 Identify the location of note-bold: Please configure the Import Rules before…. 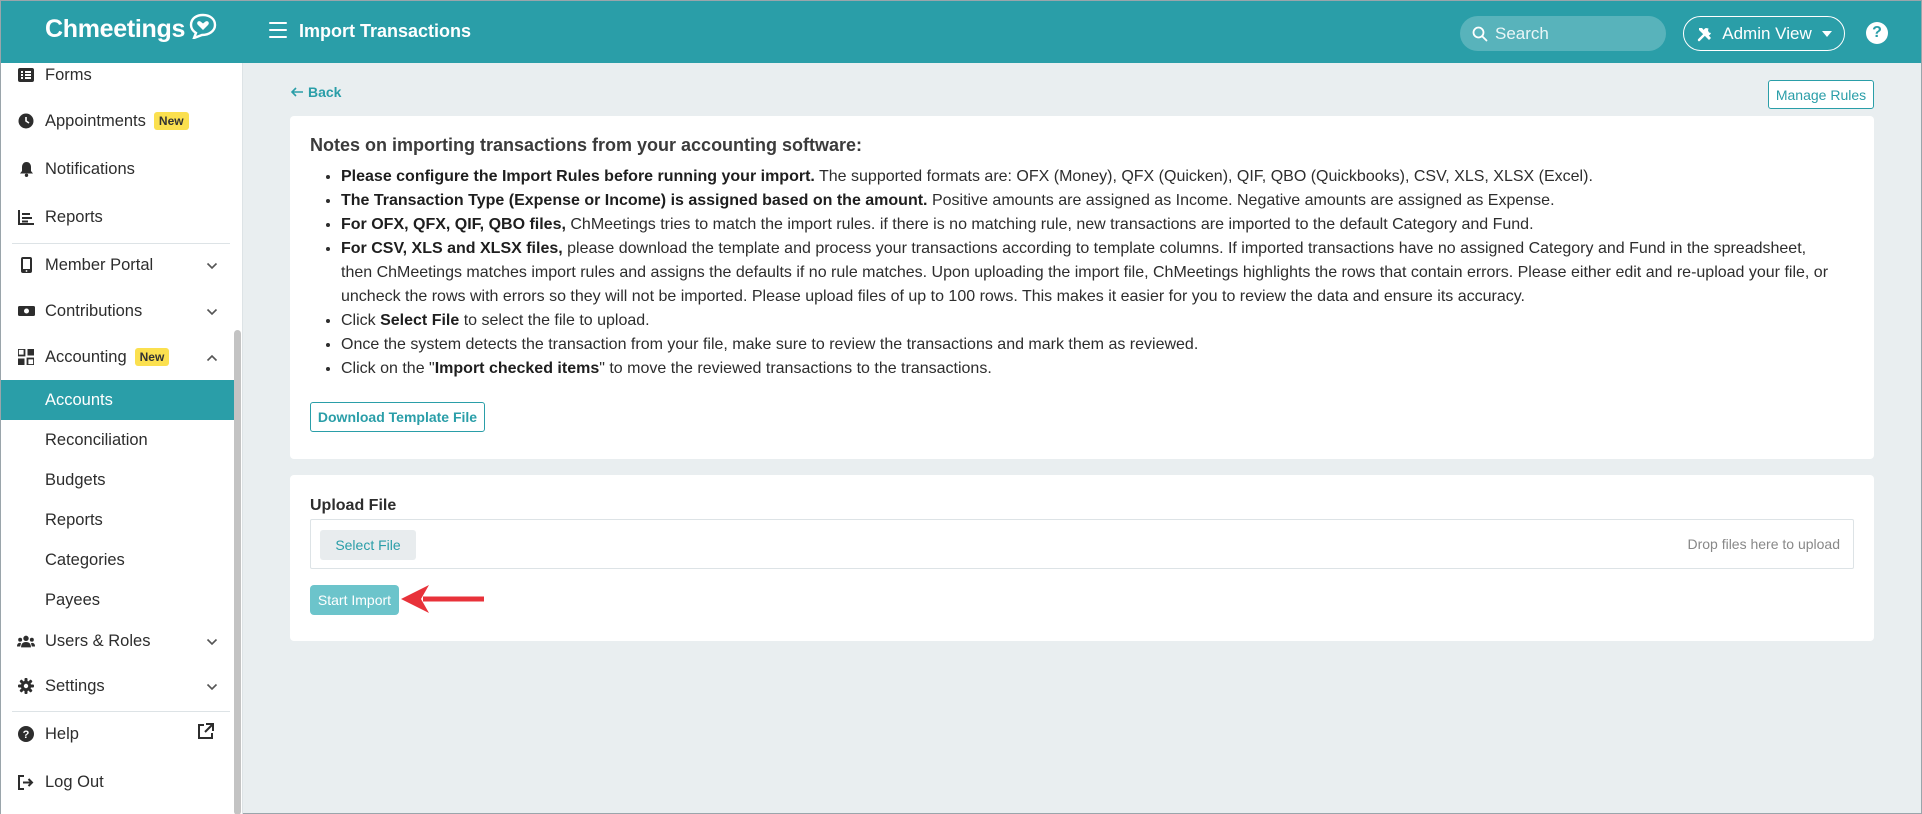
(578, 176).